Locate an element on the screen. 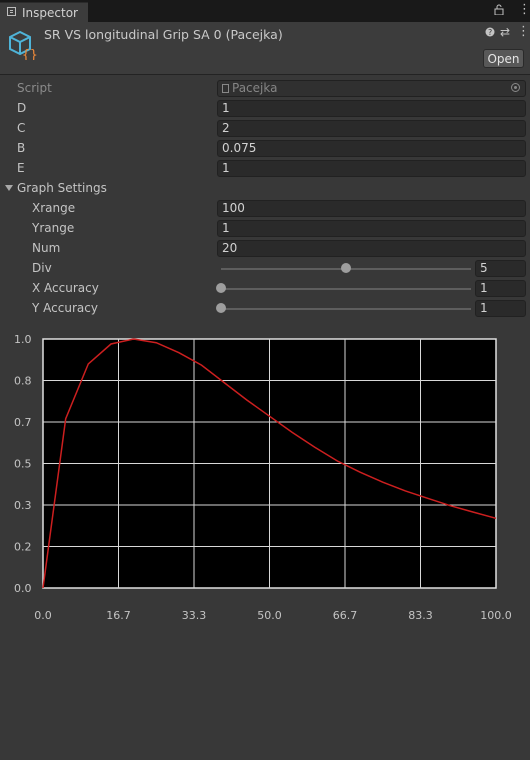  y-accuracy-label: Y Accuracy is located at coordinates (65, 308).